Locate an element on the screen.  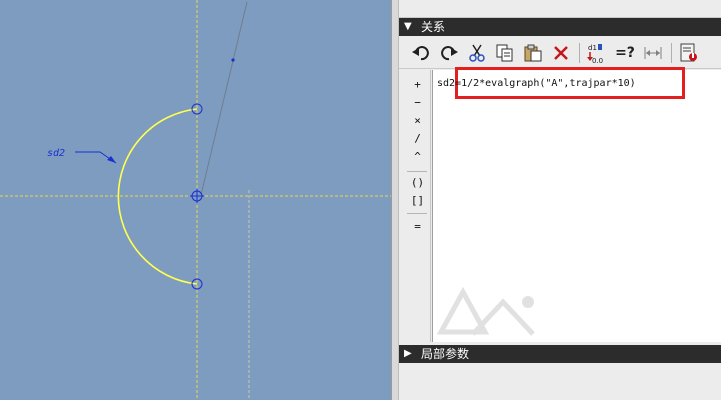
svg-text: d1 is located at coordinates (592, 48).